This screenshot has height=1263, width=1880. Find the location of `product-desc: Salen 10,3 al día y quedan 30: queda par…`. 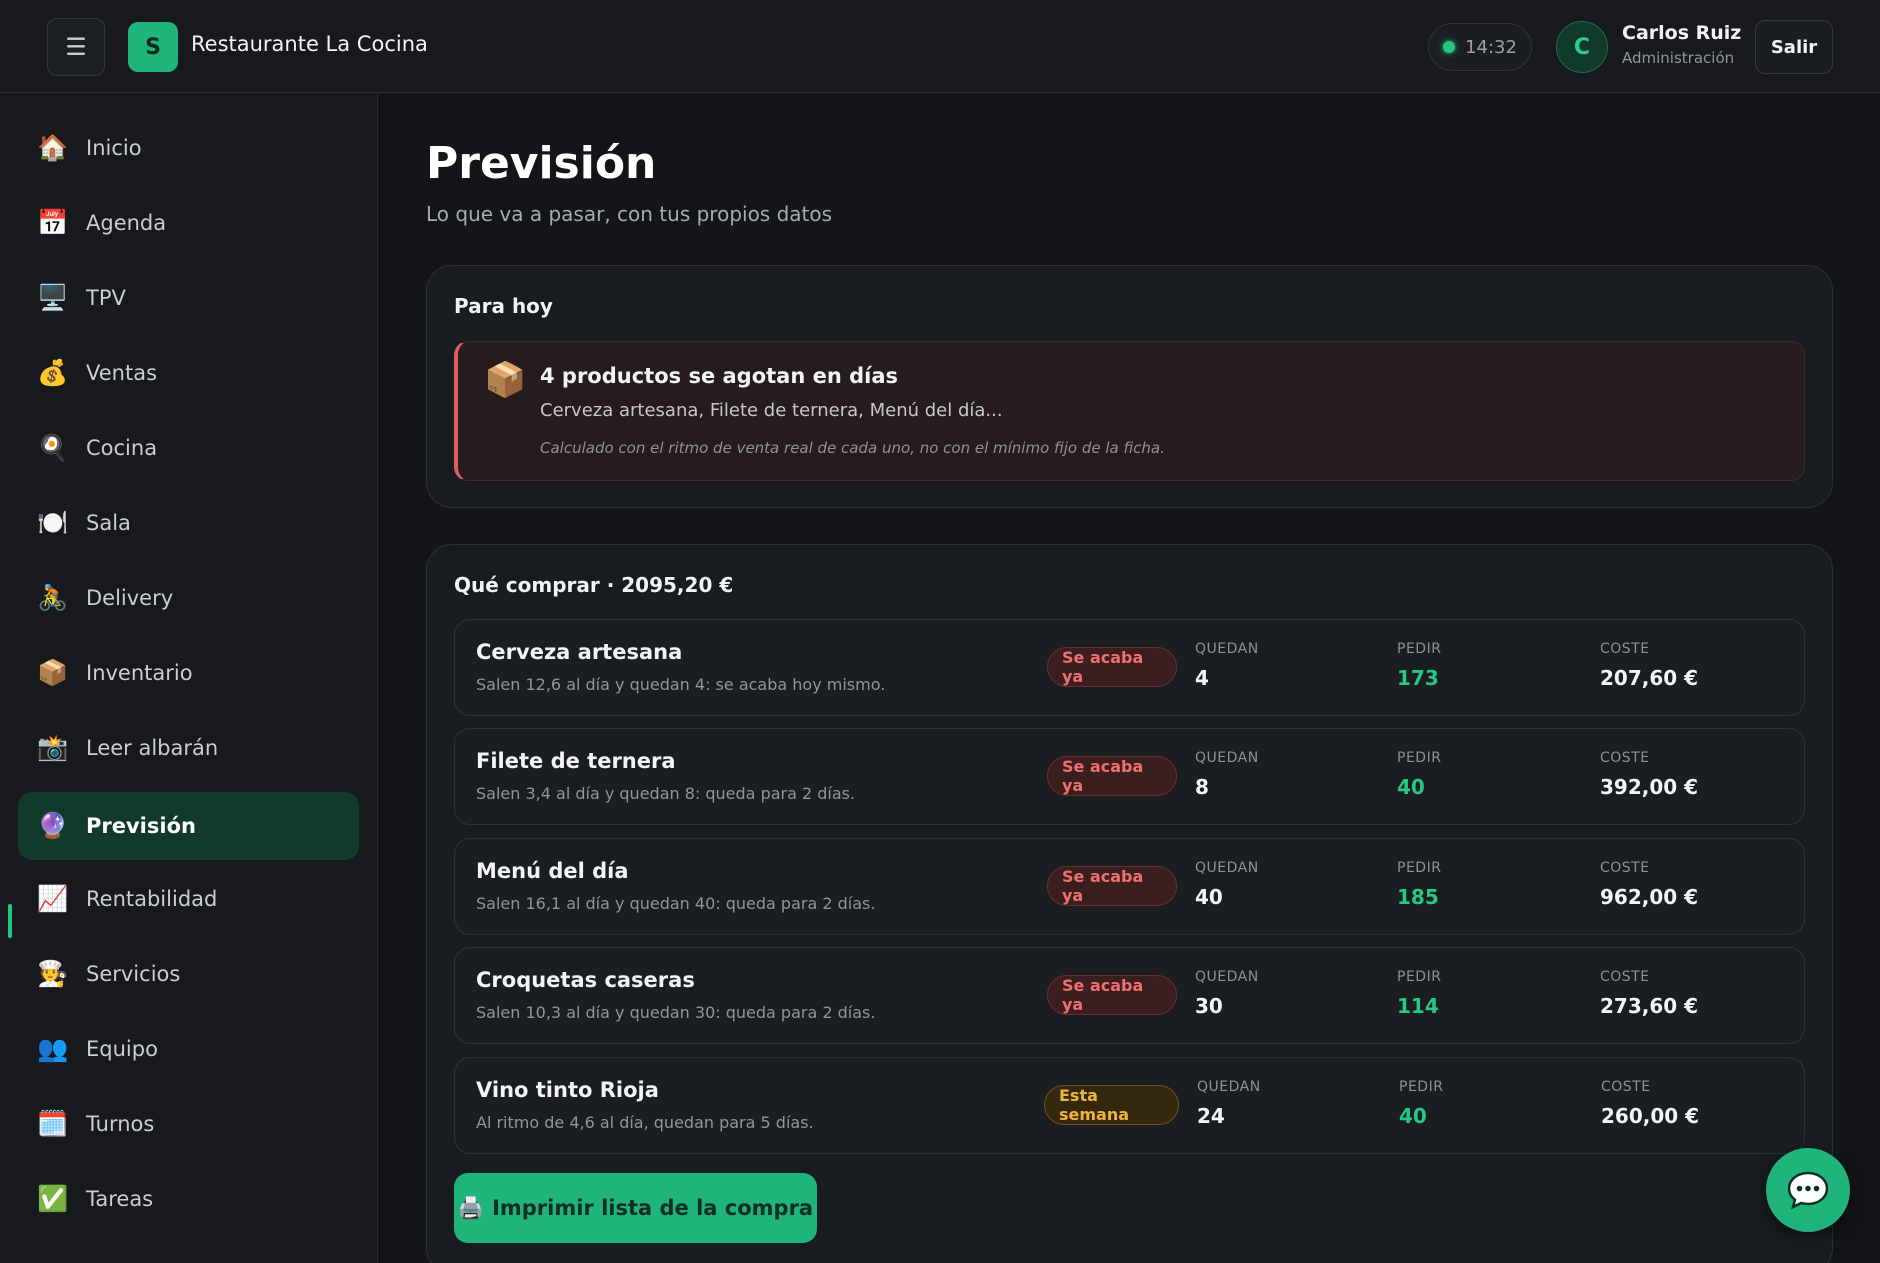

product-desc: Salen 10,3 al día y quedan 30: queda par… is located at coordinates (676, 1012).